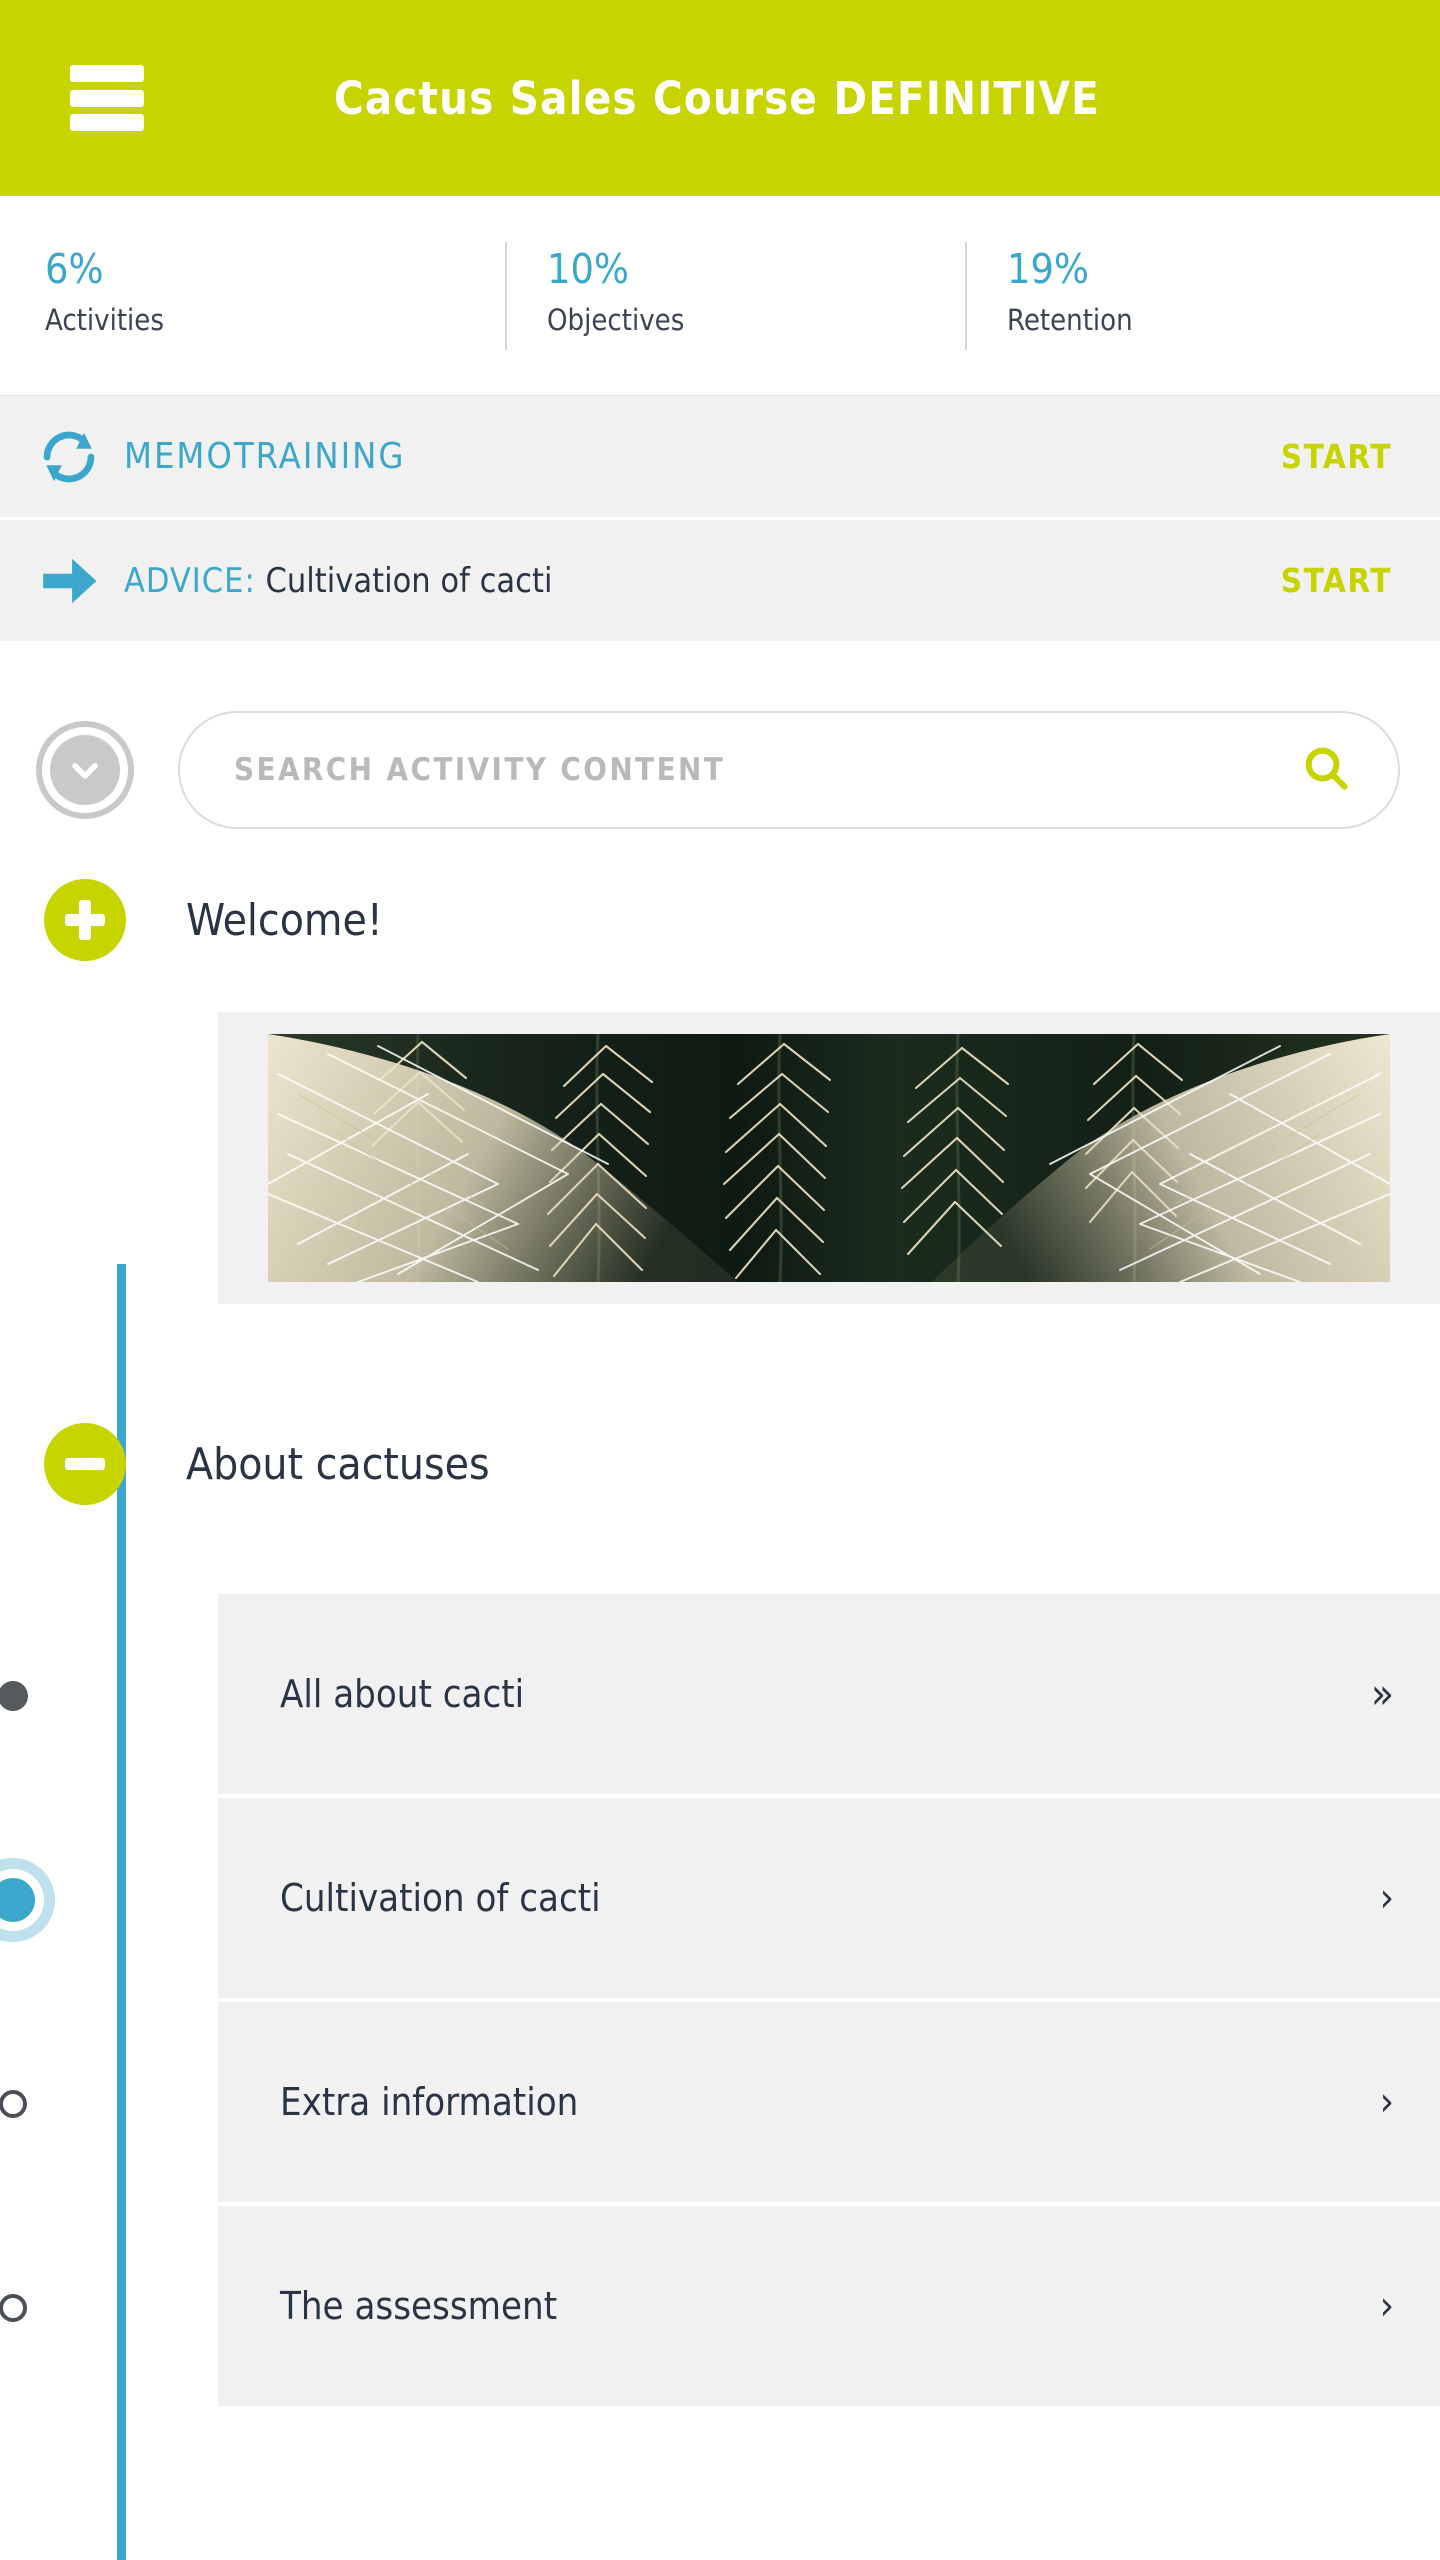  Describe the element at coordinates (720, 1464) in the screenshot. I see `section-header: About cactuses` at that location.